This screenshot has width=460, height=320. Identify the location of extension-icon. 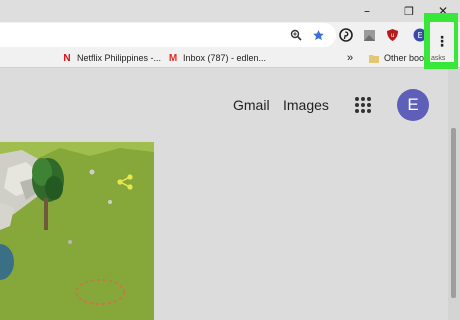
(369, 35).